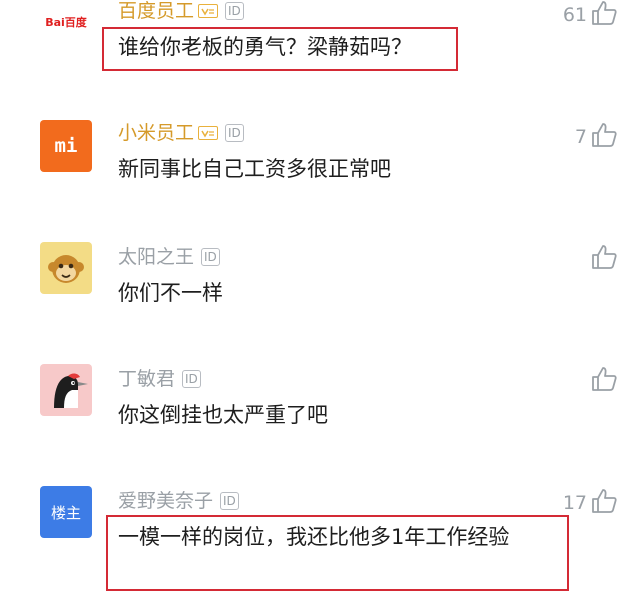 The height and width of the screenshot is (598, 641). I want to click on avatar-xiaomi: mi, so click(66, 146).